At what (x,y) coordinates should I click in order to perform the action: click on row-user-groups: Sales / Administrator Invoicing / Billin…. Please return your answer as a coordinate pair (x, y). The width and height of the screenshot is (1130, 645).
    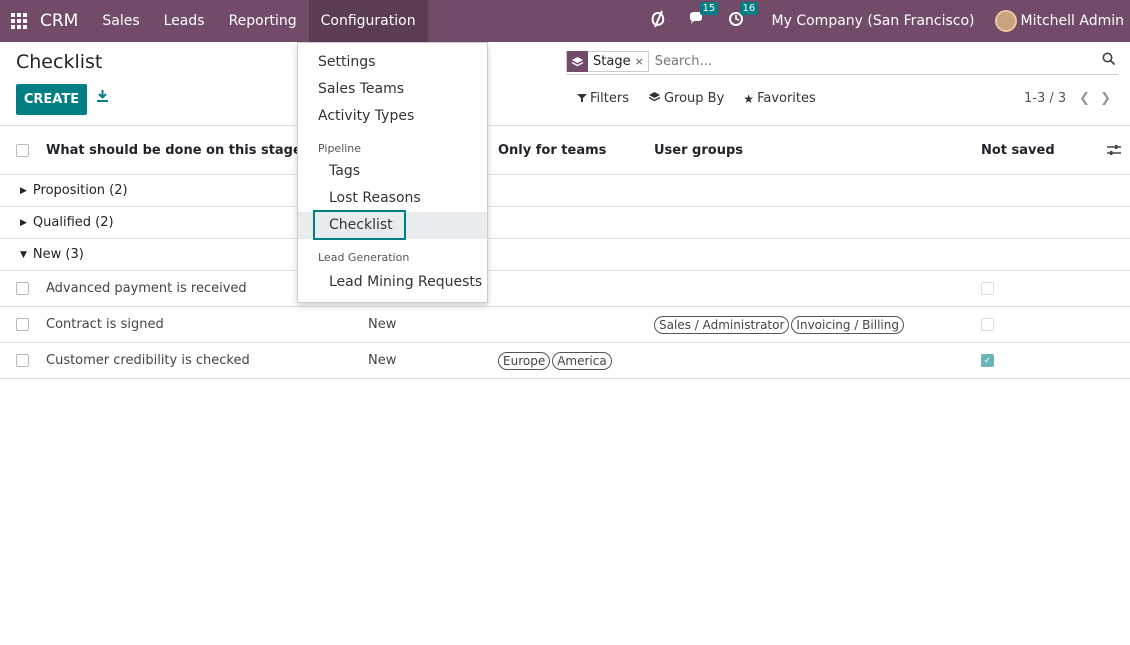
    Looking at the image, I should click on (780, 324).